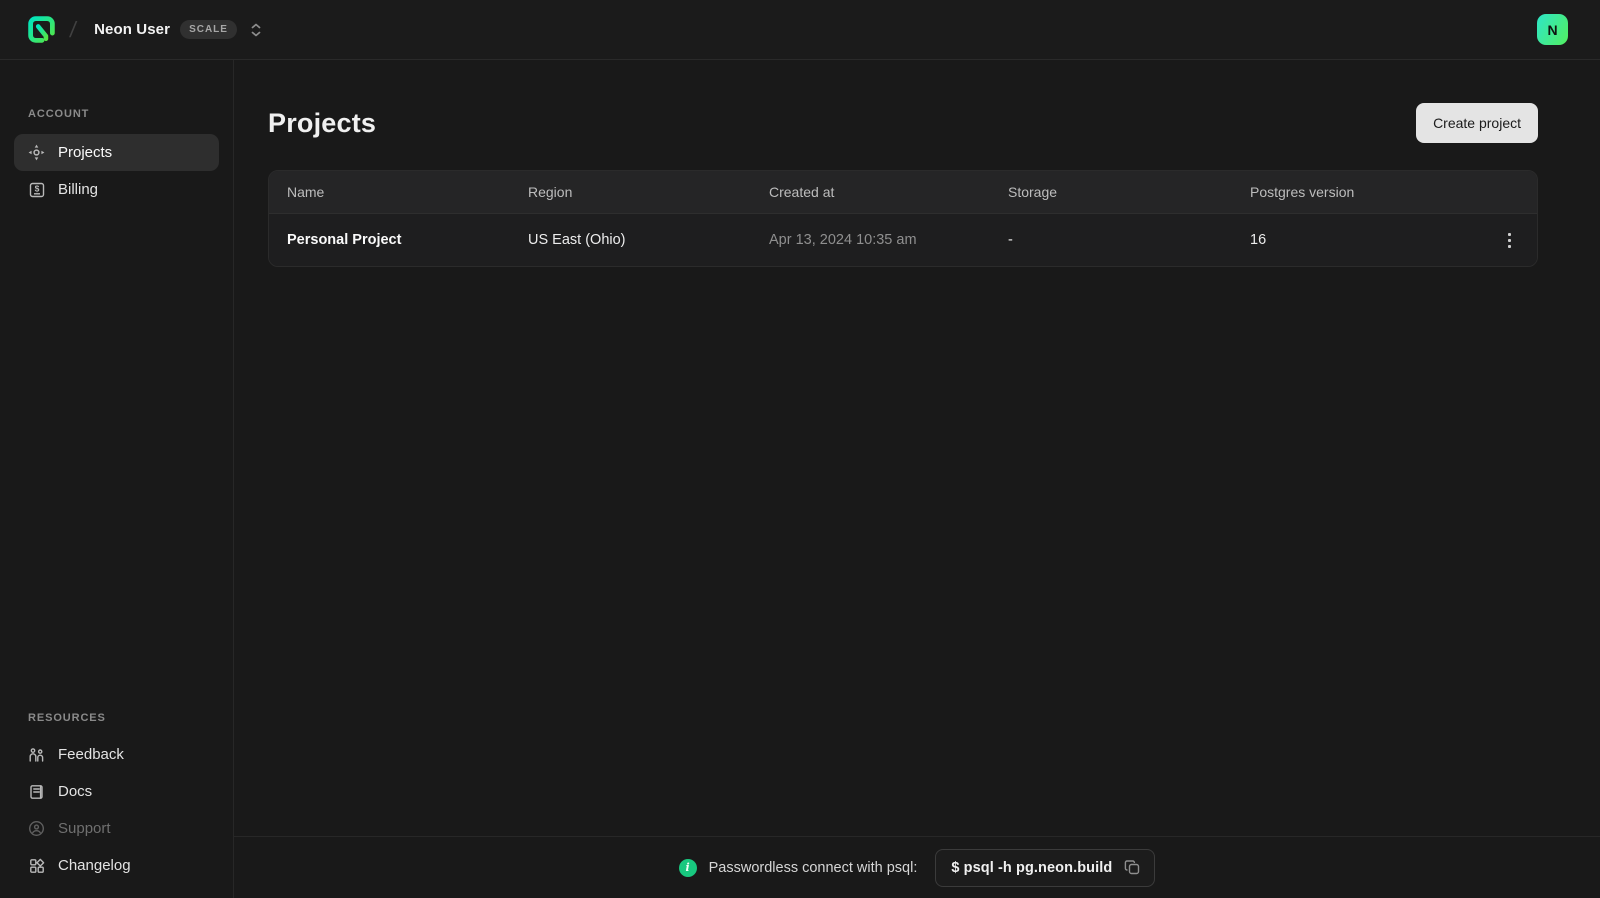 The height and width of the screenshot is (898, 1600). What do you see at coordinates (59, 114) in the screenshot?
I see `sidebar-section-account: ACCOUNT` at bounding box center [59, 114].